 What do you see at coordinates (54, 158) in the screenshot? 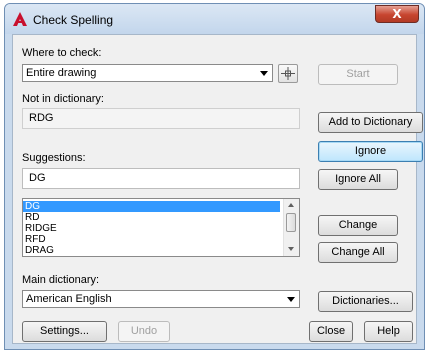
I see `suggestions-label: Suggestions:` at bounding box center [54, 158].